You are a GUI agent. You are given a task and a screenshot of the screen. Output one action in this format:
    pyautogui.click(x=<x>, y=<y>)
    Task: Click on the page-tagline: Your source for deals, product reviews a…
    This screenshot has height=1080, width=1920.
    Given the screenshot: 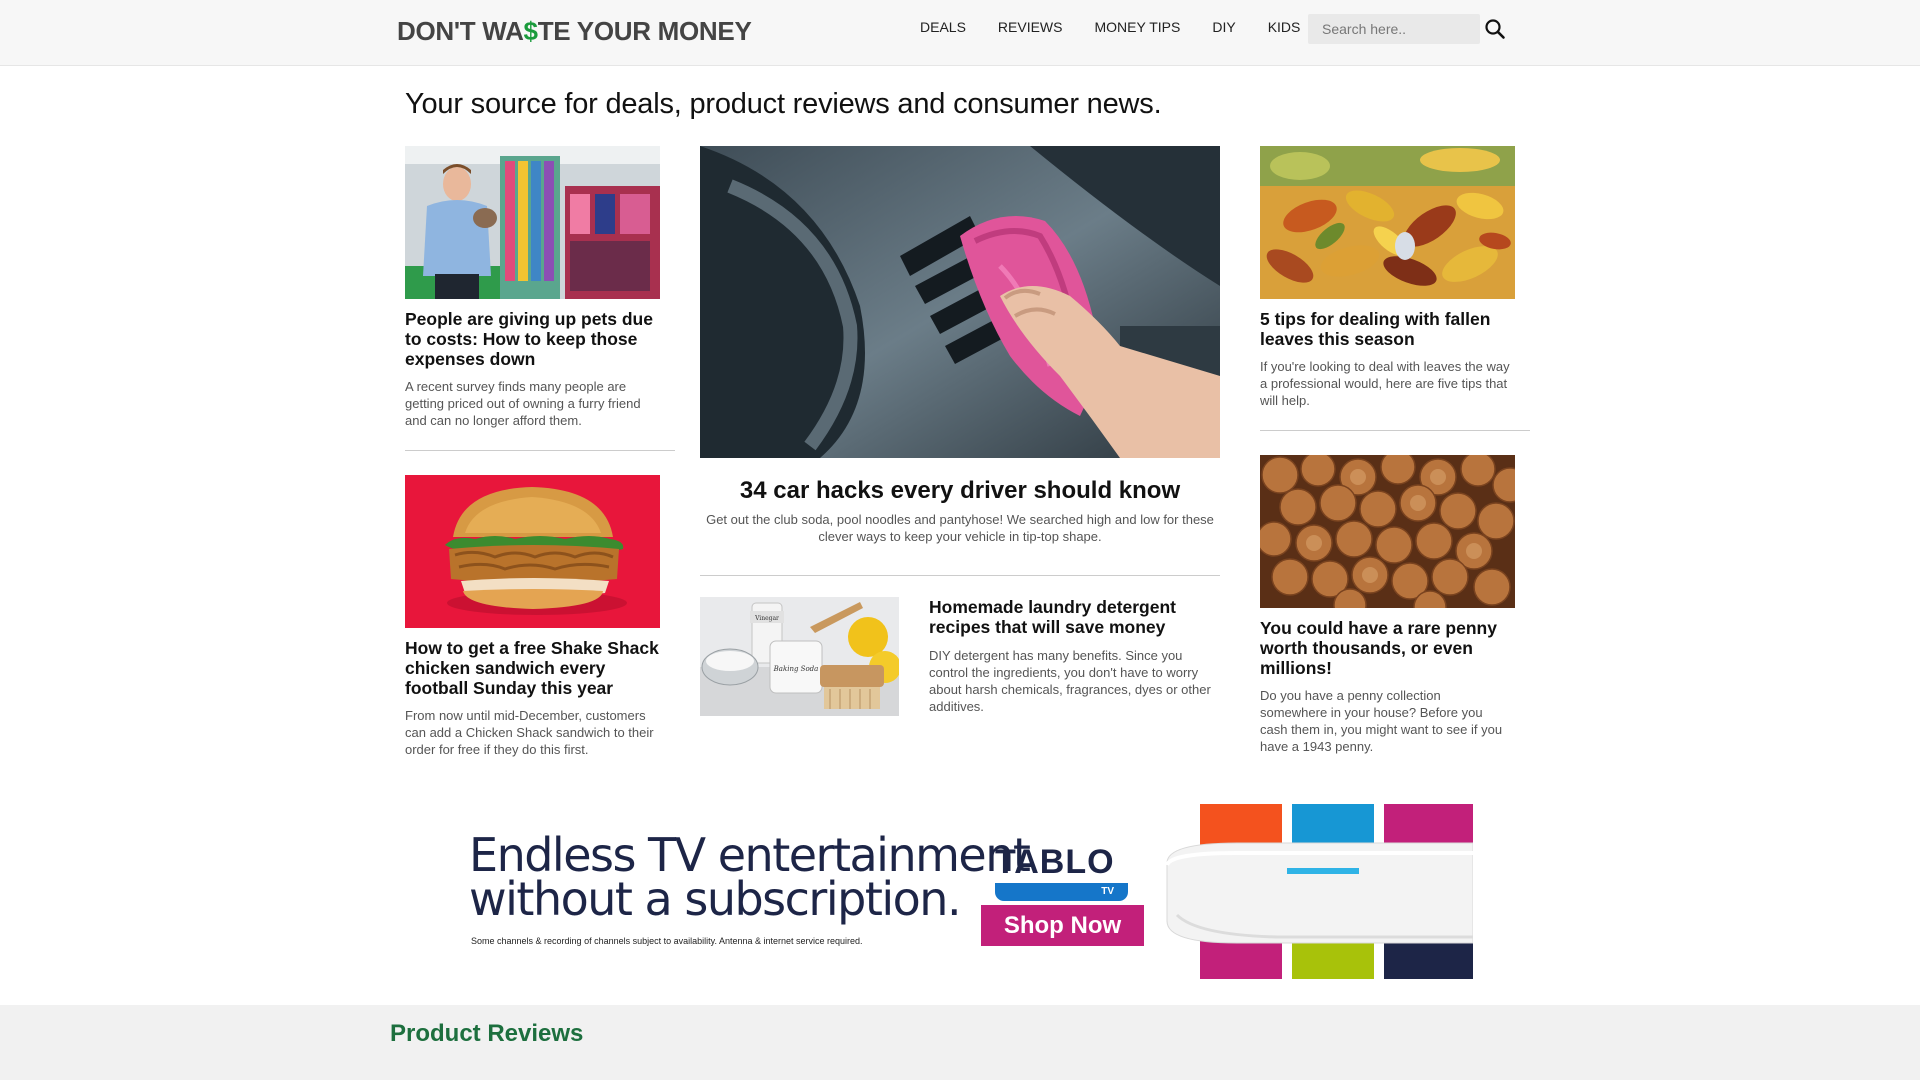 What is the action you would take?
    pyautogui.click(x=783, y=104)
    